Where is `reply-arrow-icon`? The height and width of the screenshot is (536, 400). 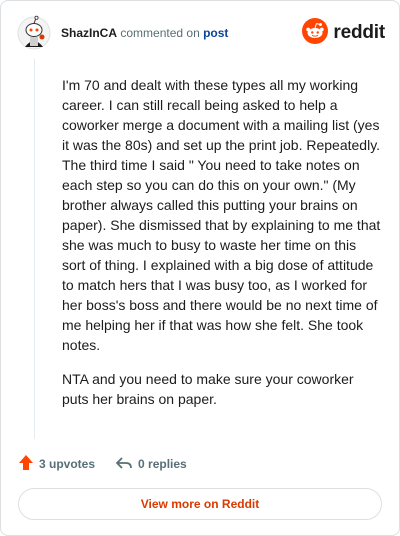 reply-arrow-icon is located at coordinates (126, 464).